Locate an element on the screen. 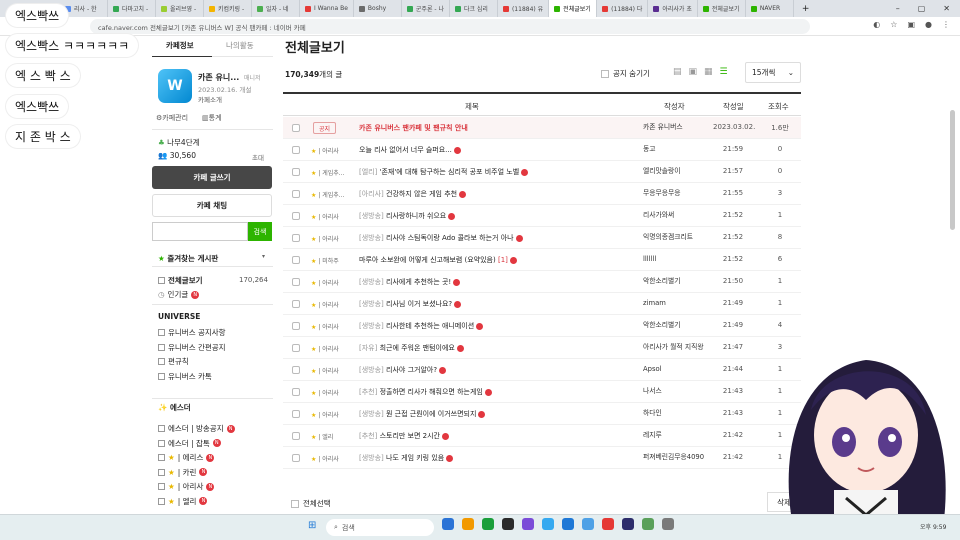 The height and width of the screenshot is (540, 960). list-view-icon: ▤ is located at coordinates (677, 72).